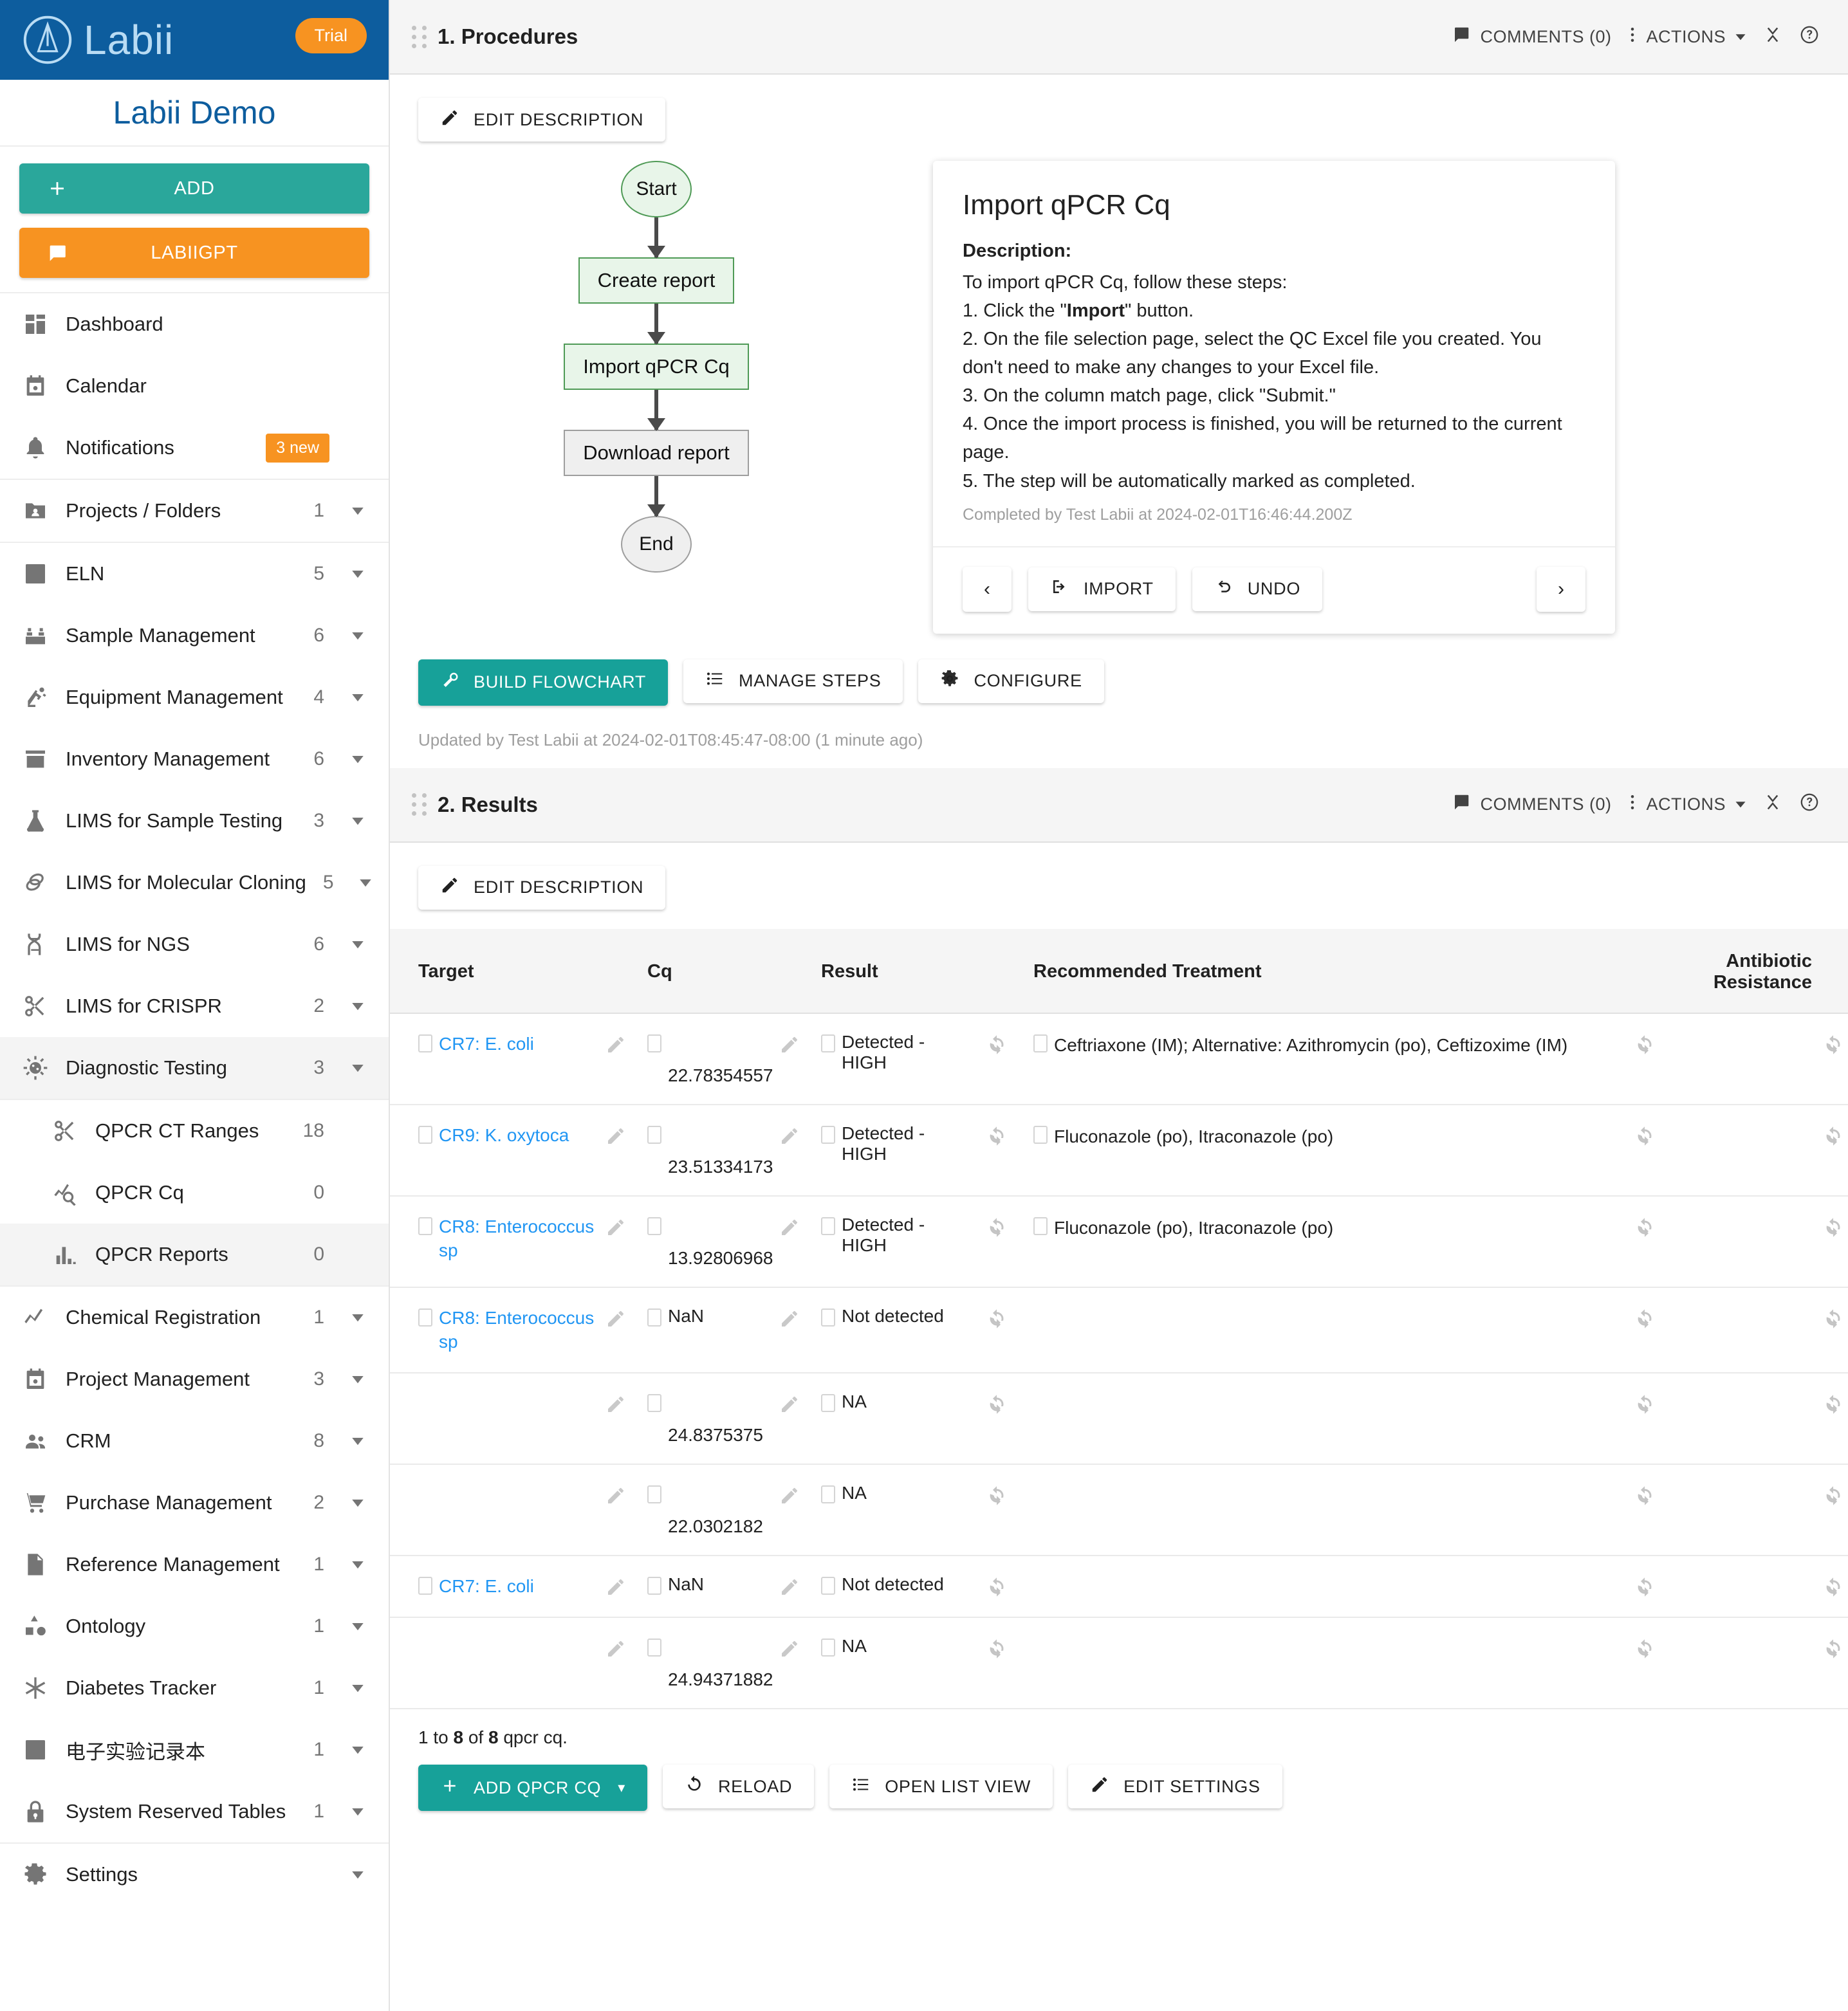 Image resolution: width=1848 pixels, height=2011 pixels. Describe the element at coordinates (1532, 37) in the screenshot. I see `procedures-comments-button: COMMENTS (0)` at that location.